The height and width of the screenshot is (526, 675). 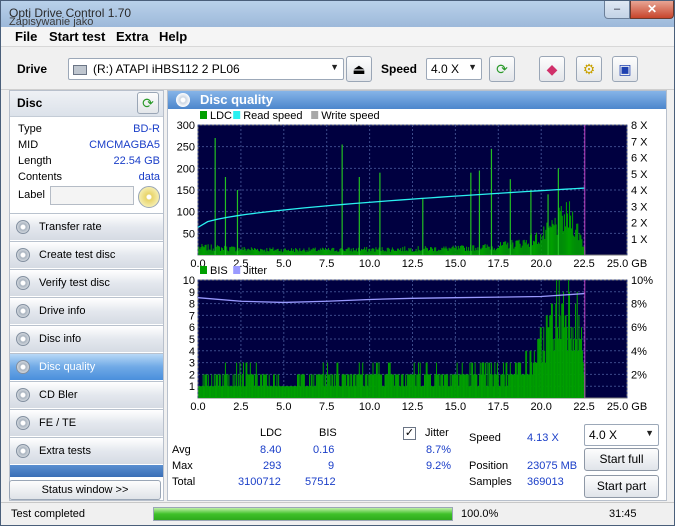 I want to click on nav-item-fe-te: FE / TE, so click(x=86, y=422).